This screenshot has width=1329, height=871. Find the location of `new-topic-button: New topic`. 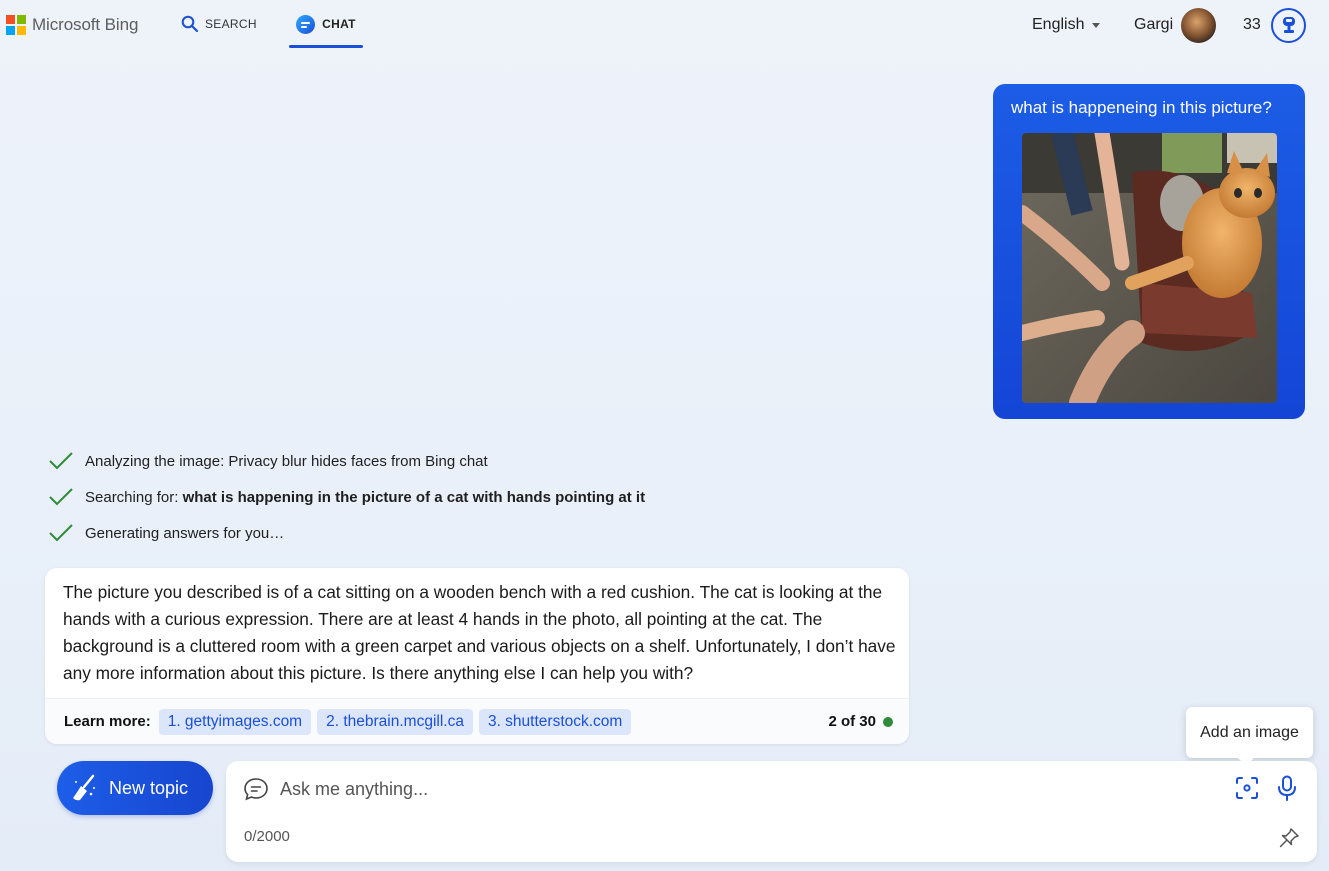

new-topic-button: New topic is located at coordinates (135, 788).